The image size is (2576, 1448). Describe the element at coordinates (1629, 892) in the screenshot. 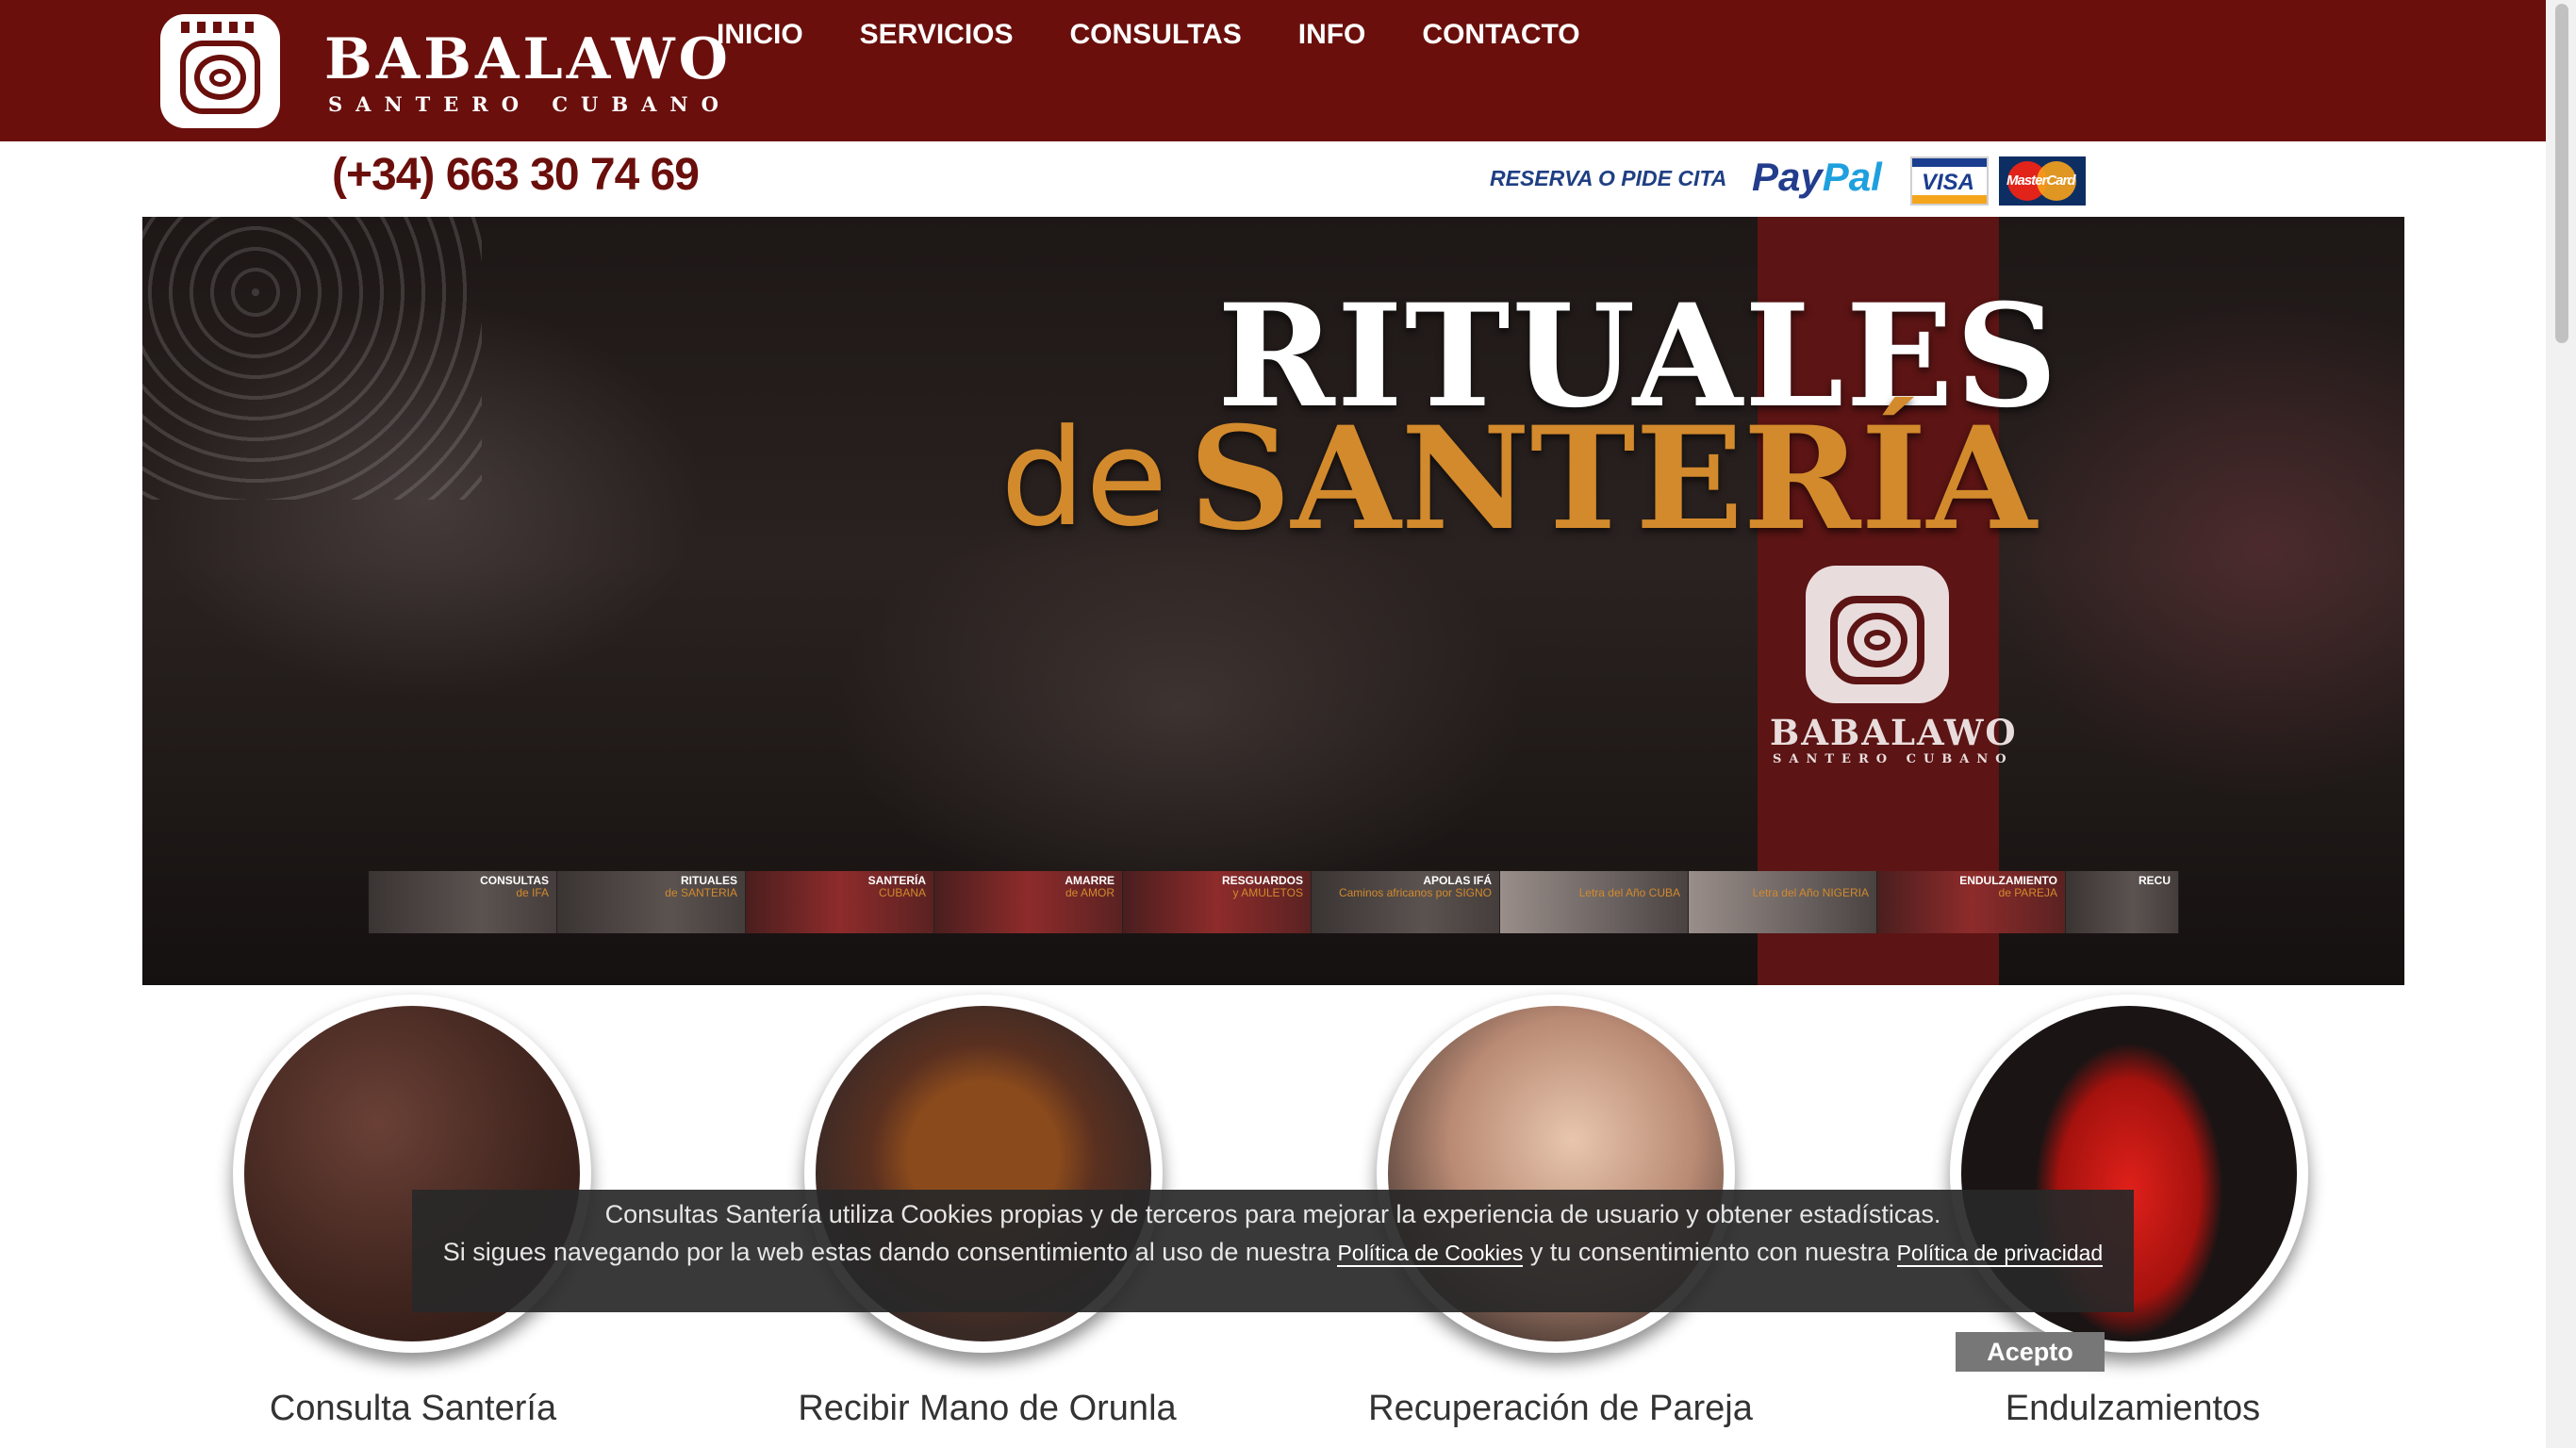

I see `thumb-sub: Letra del Año CUBA` at that location.